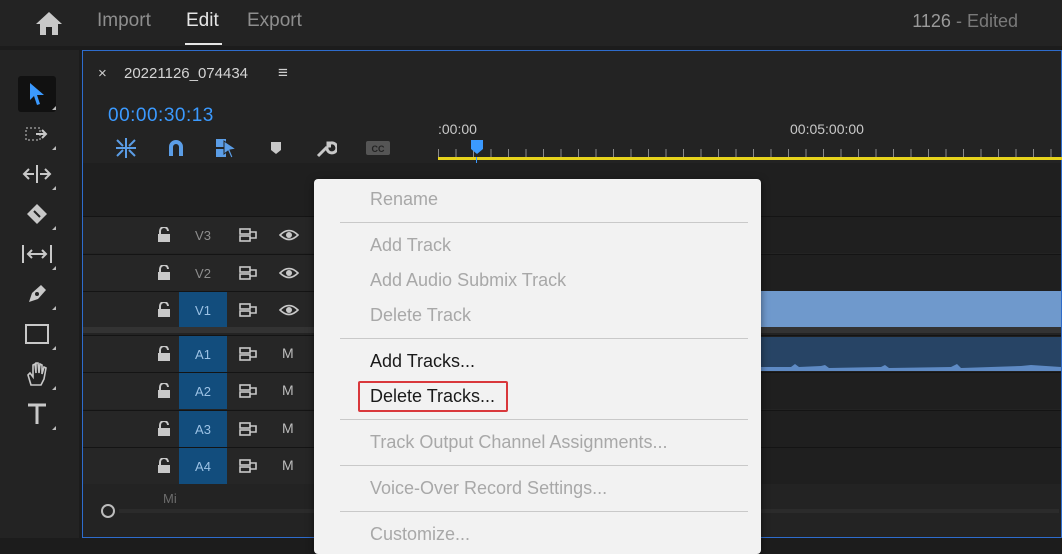 This screenshot has height=554, width=1062. What do you see at coordinates (283, 73) in the screenshot?
I see `panel-menu-icon: ≡` at bounding box center [283, 73].